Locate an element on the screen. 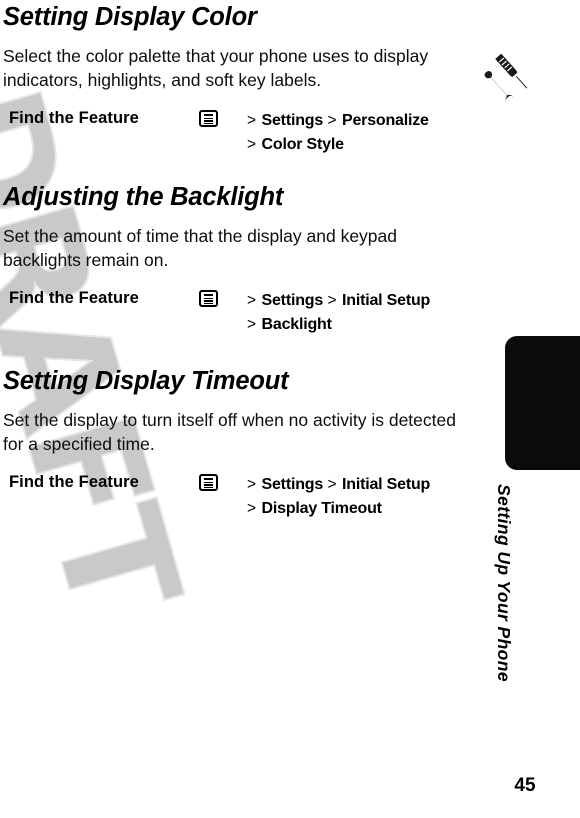  menu-path: > Settings > Personalize > Color Style is located at coordinates (338, 133).